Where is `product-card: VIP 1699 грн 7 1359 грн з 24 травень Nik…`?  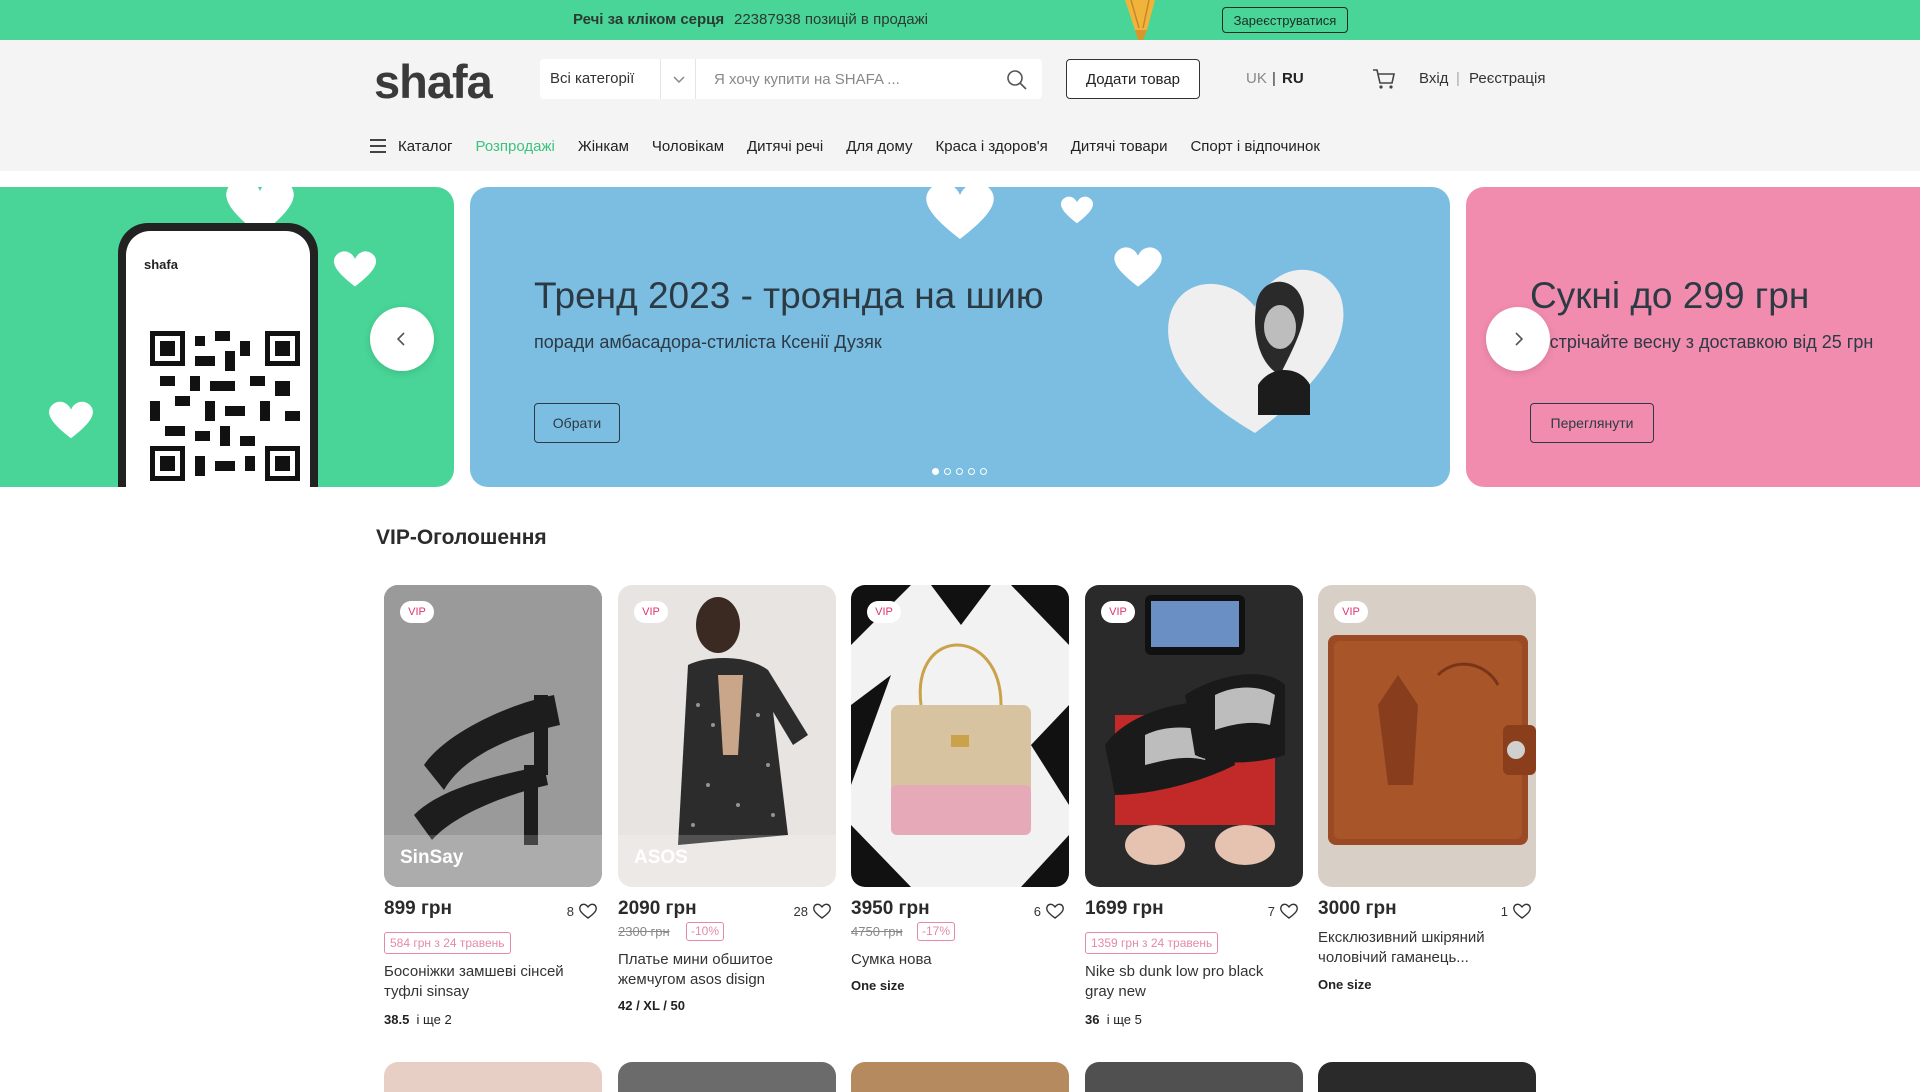 product-card: VIP 1699 грн 7 1359 грн з 24 травень Nik… is located at coordinates (1194, 806).